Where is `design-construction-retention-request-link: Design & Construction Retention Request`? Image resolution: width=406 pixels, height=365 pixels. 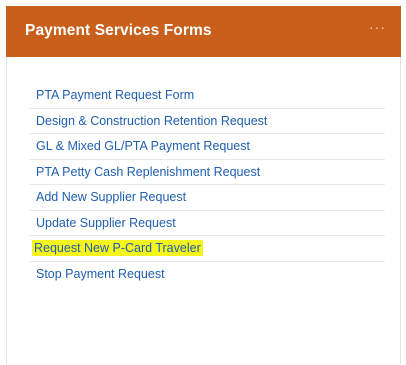 design-construction-retention-request-link: Design & Construction Retention Request is located at coordinates (151, 121).